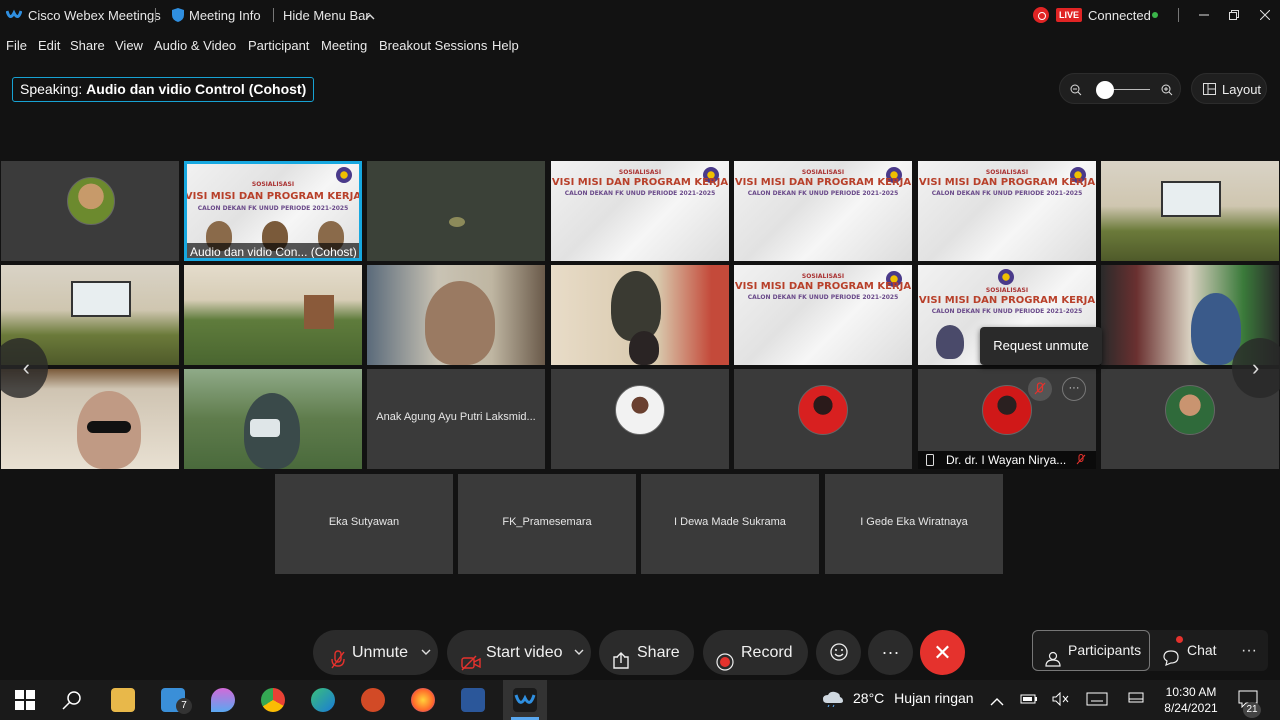 This screenshot has width=1280, height=720. What do you see at coordinates (123, 700) in the screenshot?
I see `file-explorer-icon` at bounding box center [123, 700].